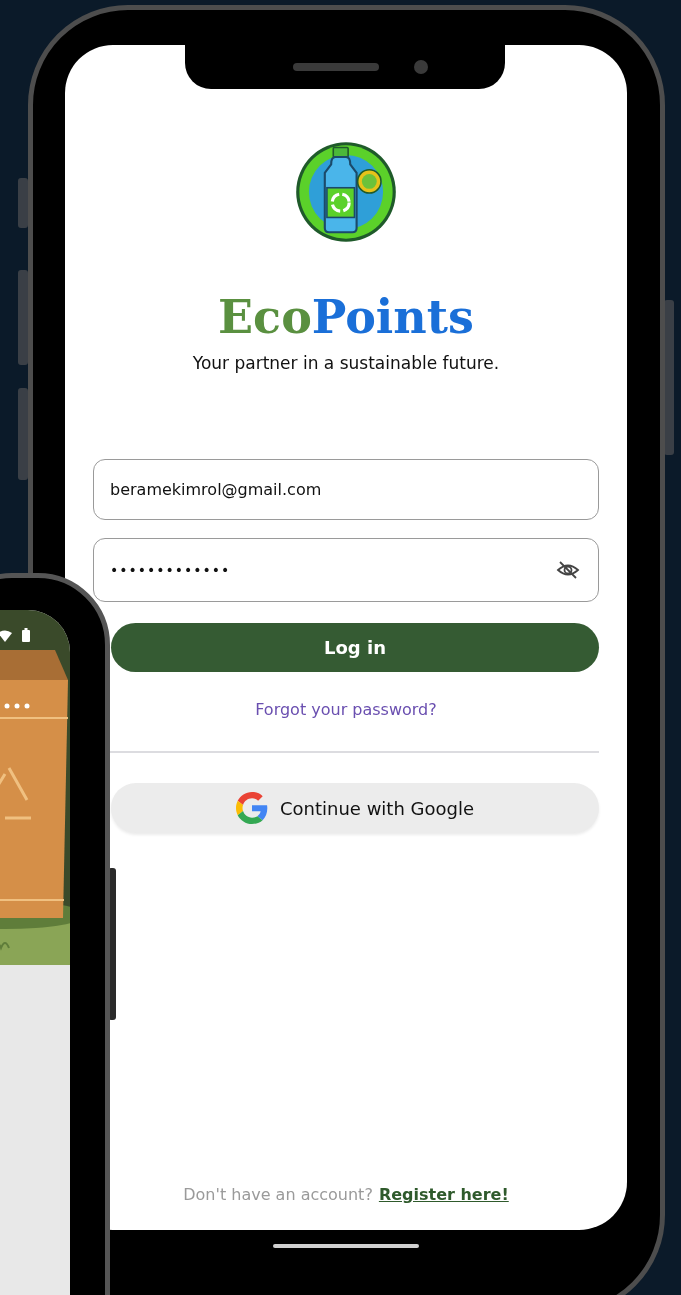 The width and height of the screenshot is (681, 1295). What do you see at coordinates (355, 808) in the screenshot?
I see `google-signin-button: Continue with Google` at bounding box center [355, 808].